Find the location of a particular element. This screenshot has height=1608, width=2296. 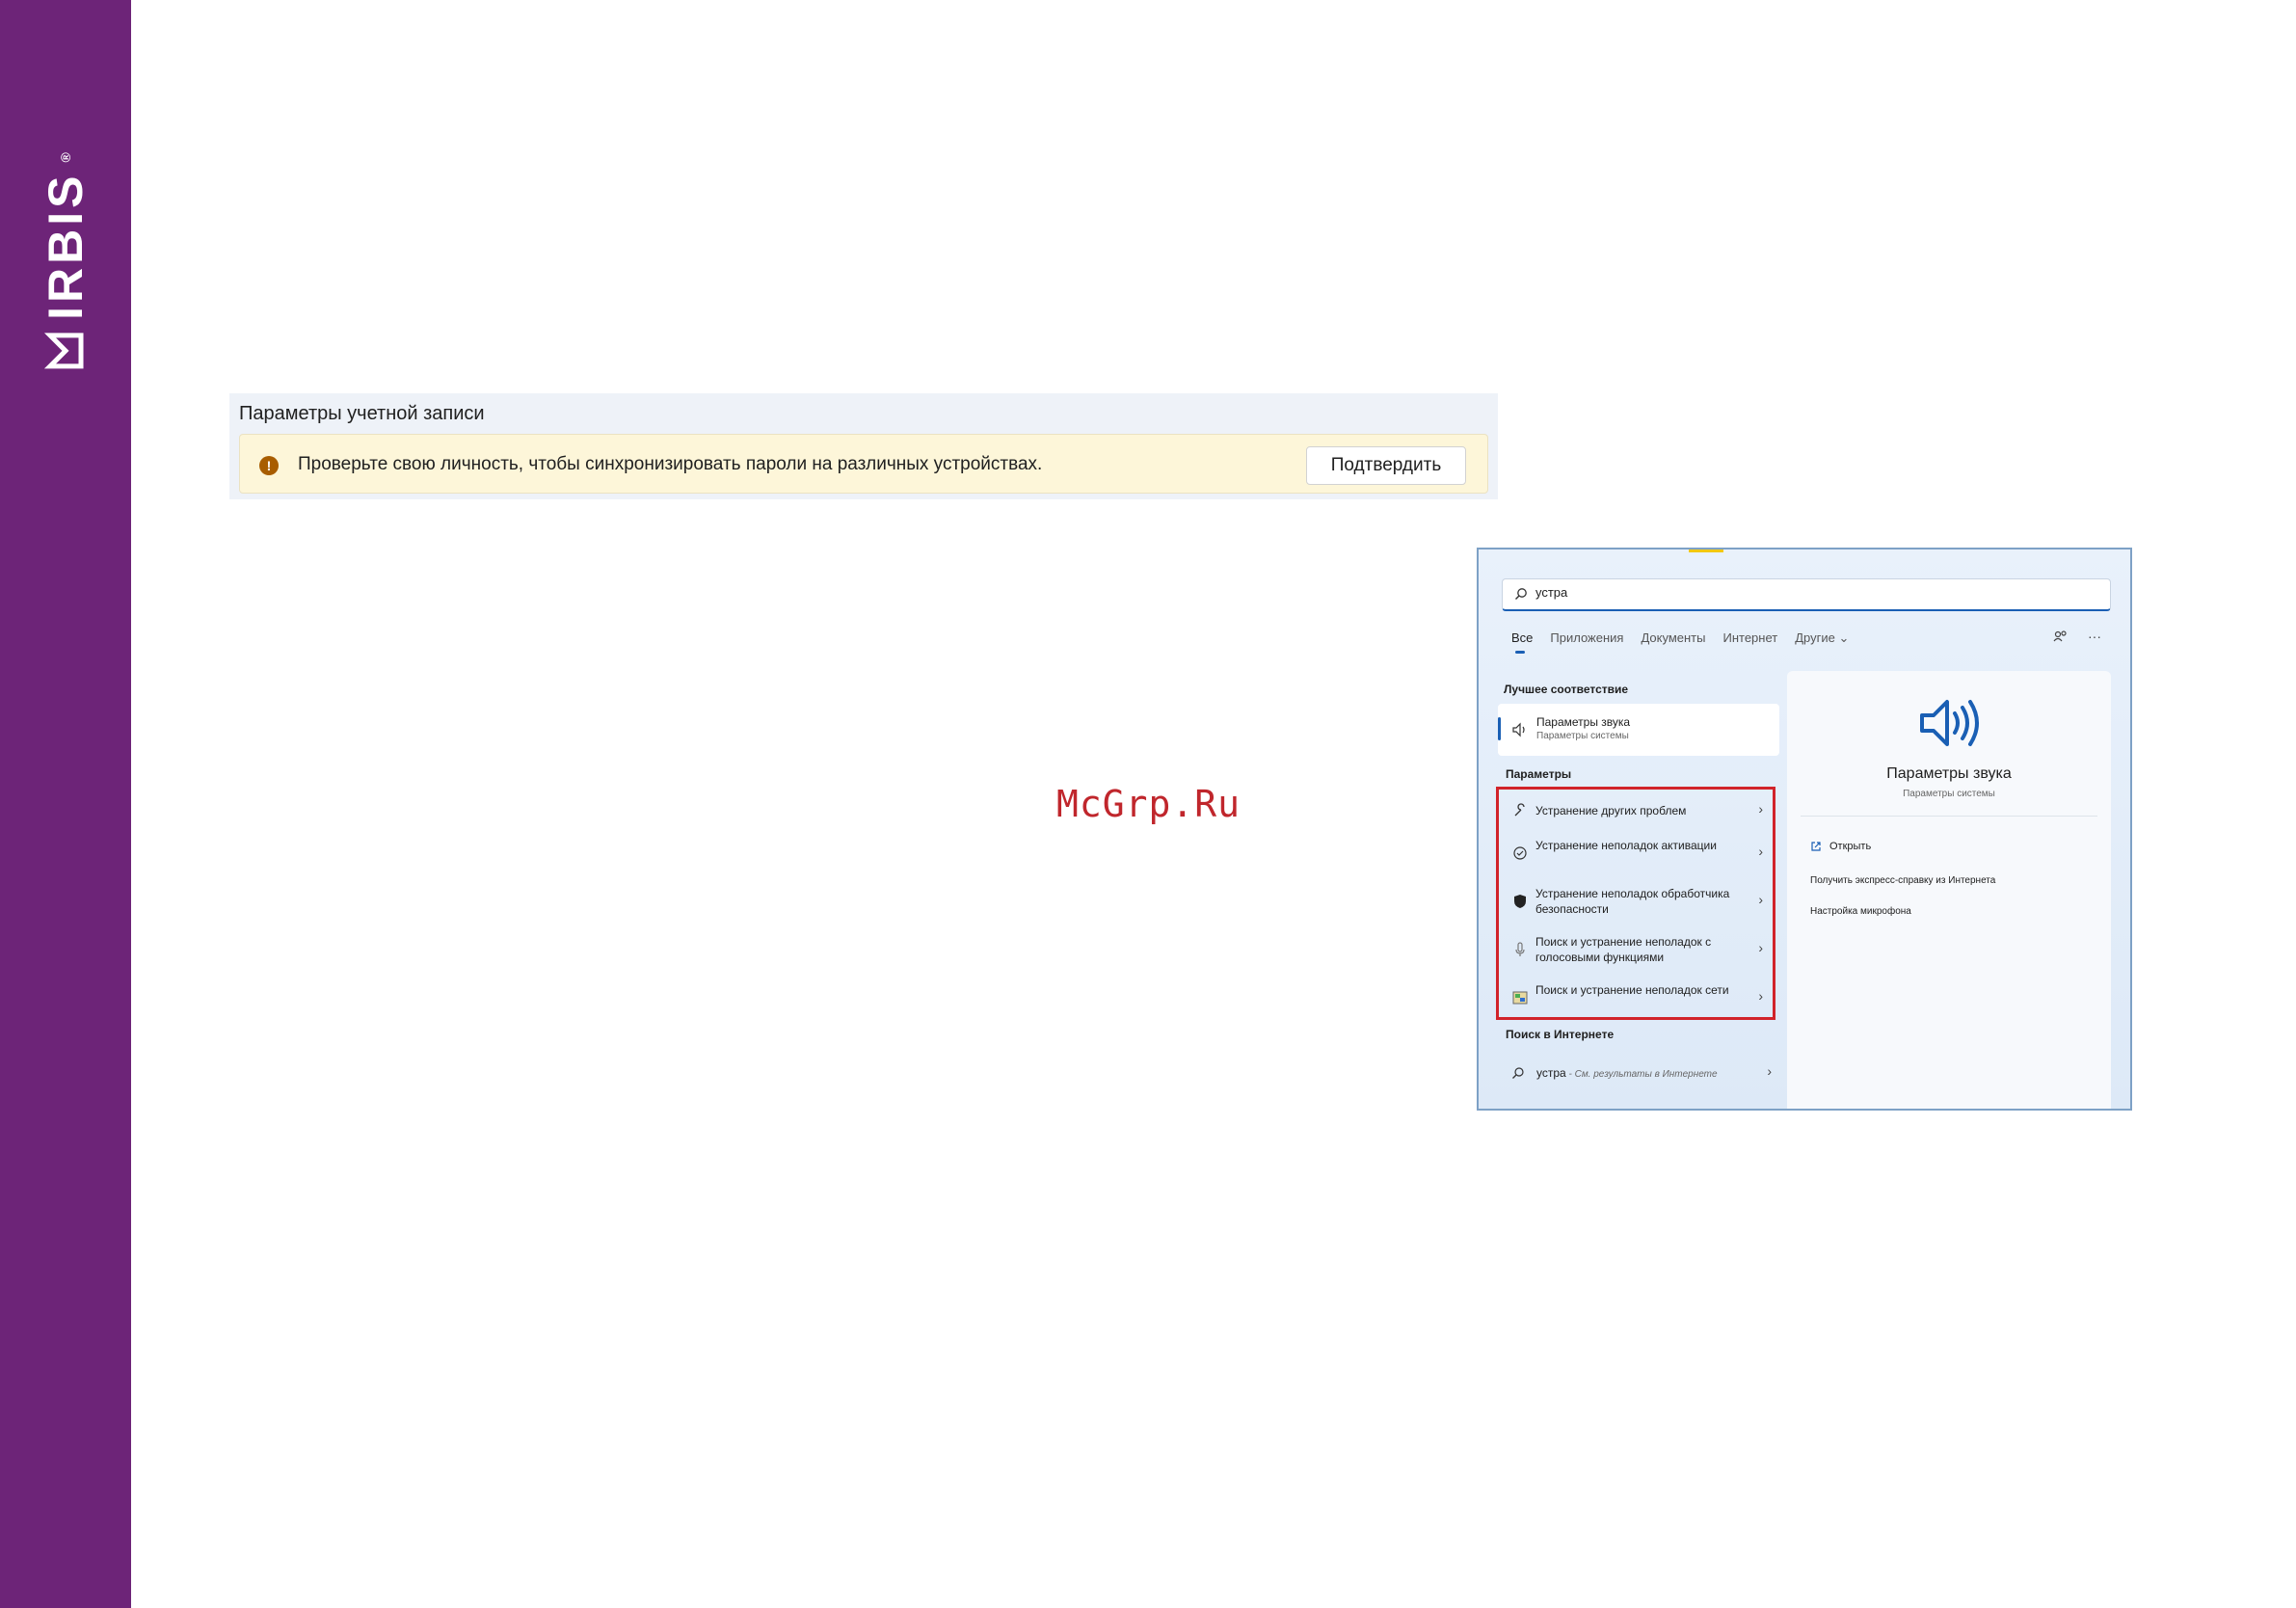

web-search-item: устра - См. результаты в Интернете › is located at coordinates (1638, 1073).